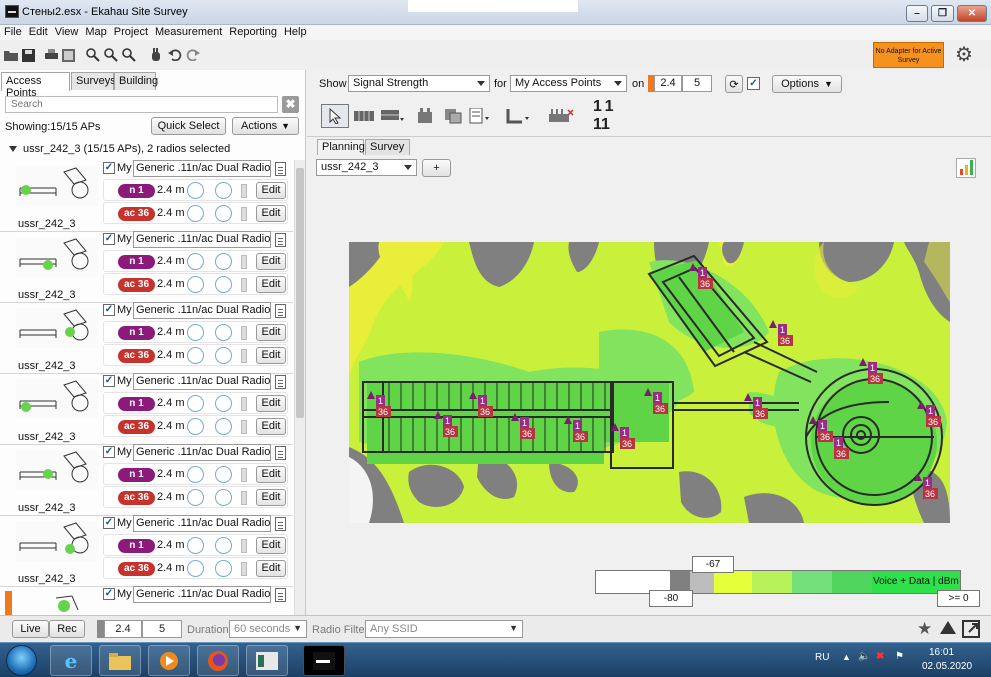 The height and width of the screenshot is (677, 991). What do you see at coordinates (568, 83) in the screenshot?
I see `for-dropdown: My Access Points` at bounding box center [568, 83].